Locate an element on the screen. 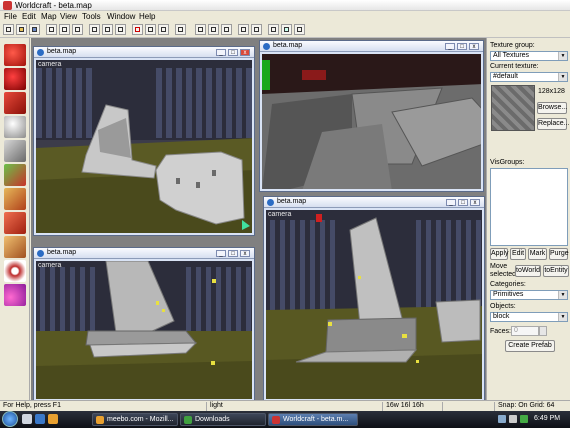  clip-icon is located at coordinates (299, 29).